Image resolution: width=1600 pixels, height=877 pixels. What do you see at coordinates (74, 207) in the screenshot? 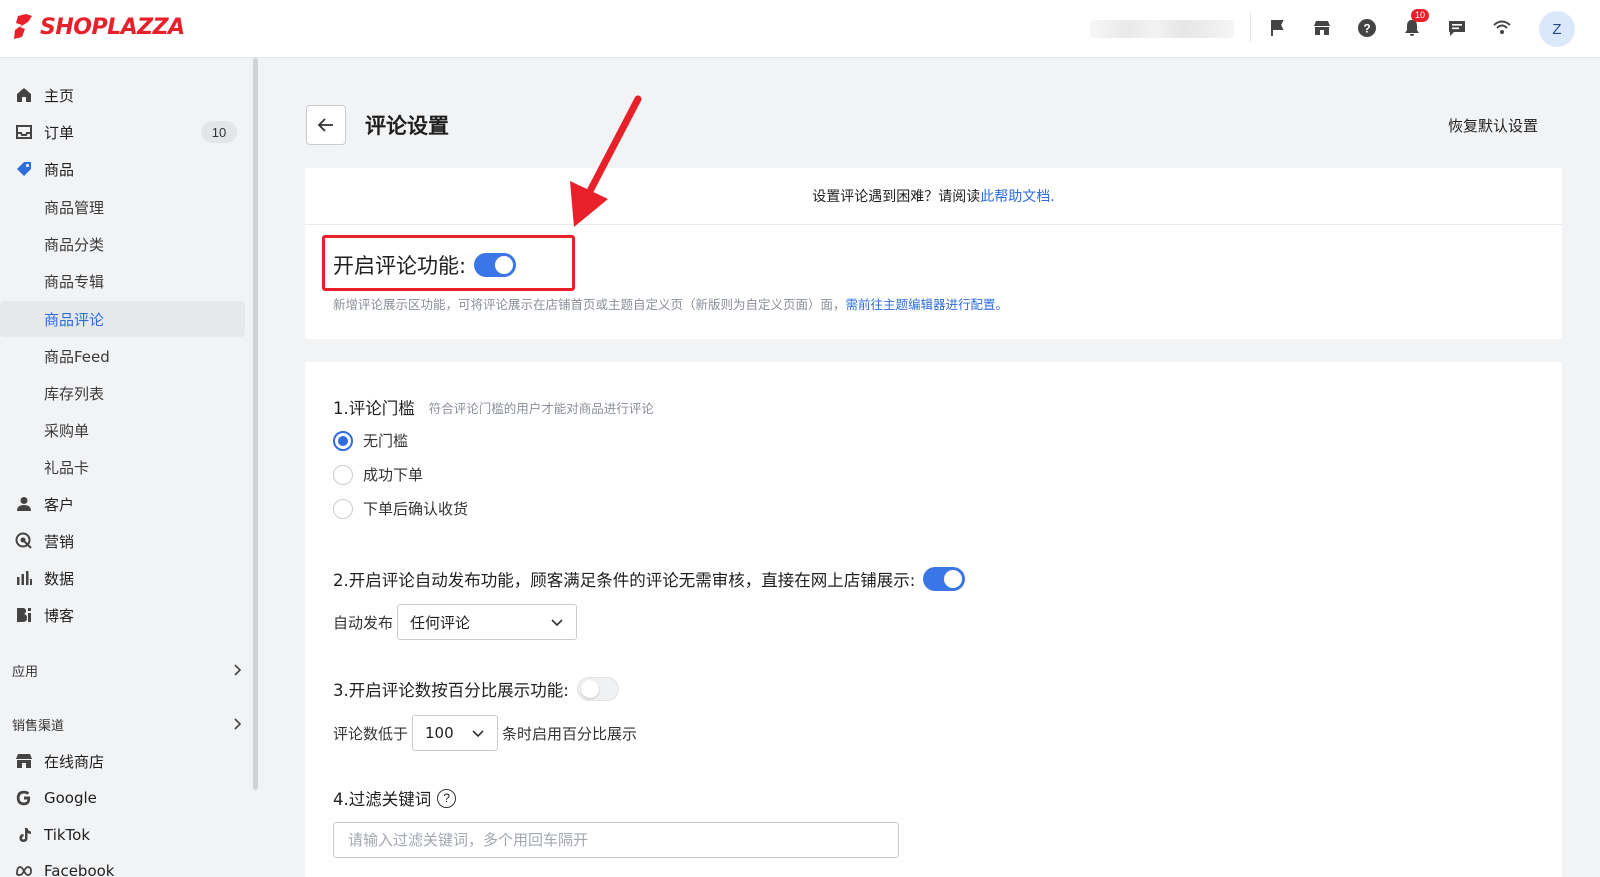
I see `sidebar-item-label: 商品管理` at bounding box center [74, 207].